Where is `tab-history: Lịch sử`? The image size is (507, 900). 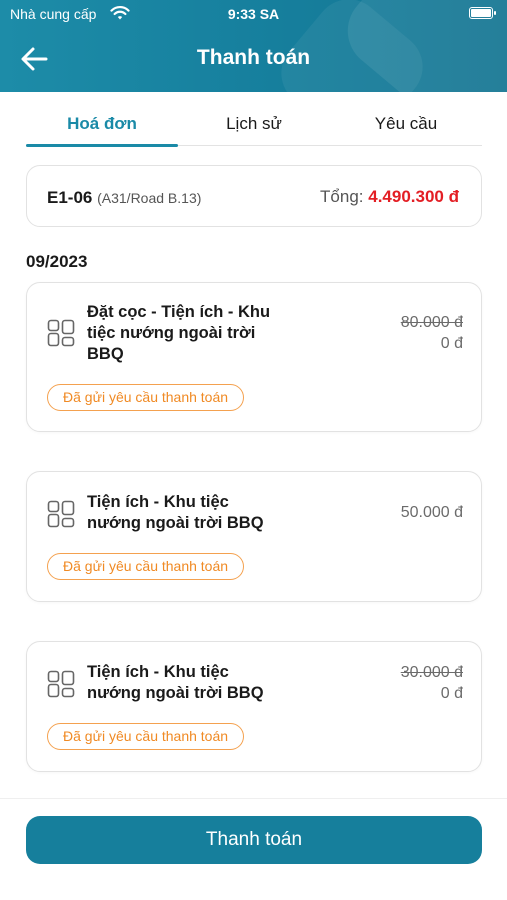
tab-history: Lịch sử is located at coordinates (254, 126).